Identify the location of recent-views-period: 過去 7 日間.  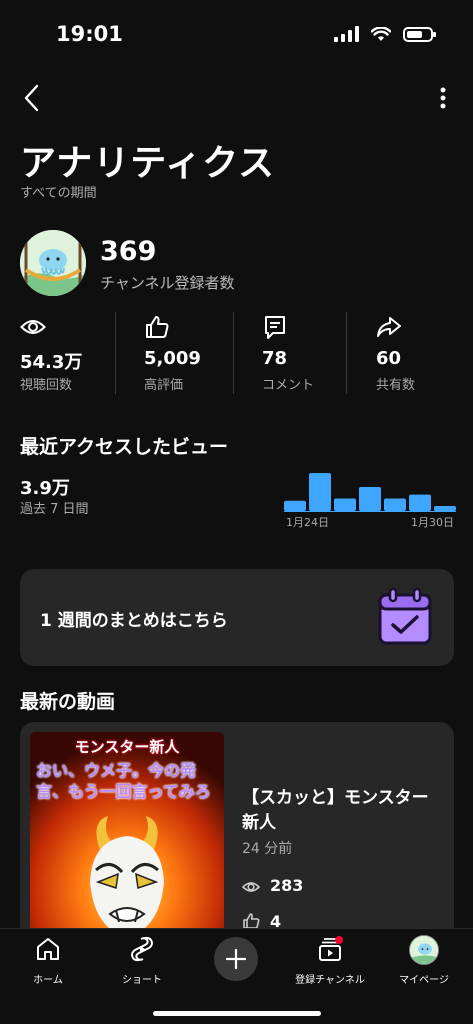
(54, 509).